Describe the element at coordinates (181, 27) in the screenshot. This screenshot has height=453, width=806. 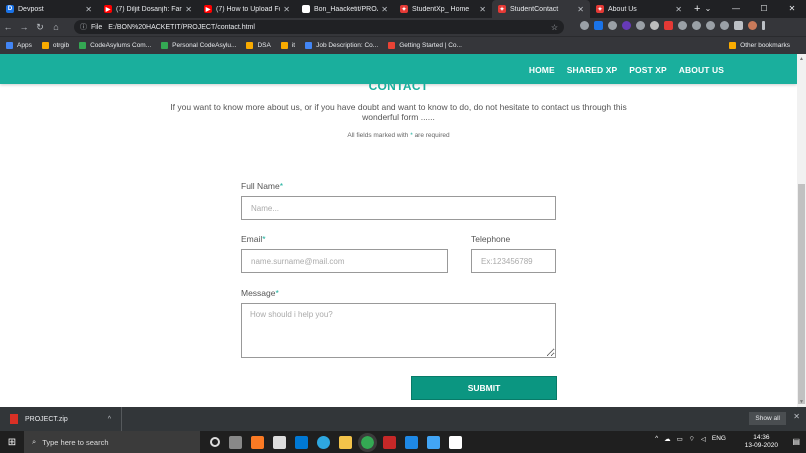
I see `address-url: E:/BON%20HACKETIT/PROJECT/contact.html` at that location.